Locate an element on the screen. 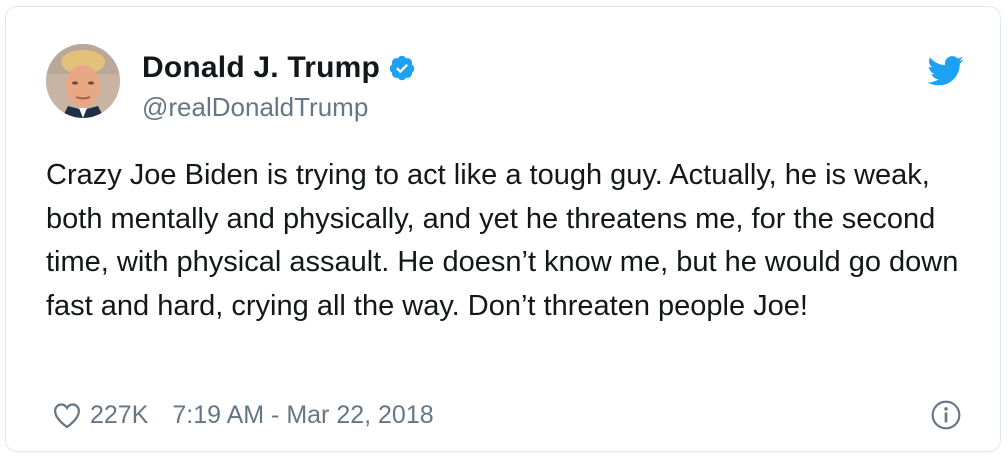 The height and width of the screenshot is (456, 1008). avatar is located at coordinates (83, 81).